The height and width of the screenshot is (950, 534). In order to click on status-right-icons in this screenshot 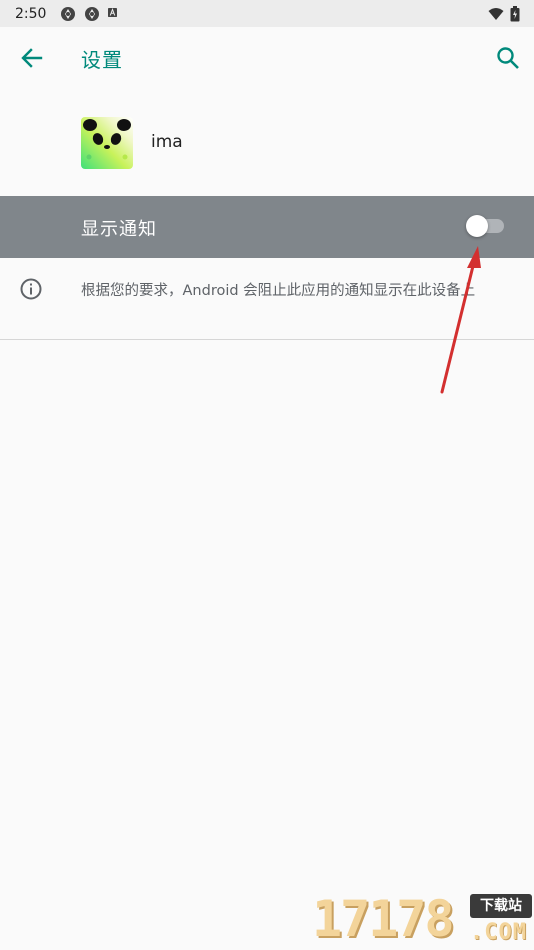, I will do `click(504, 13)`.